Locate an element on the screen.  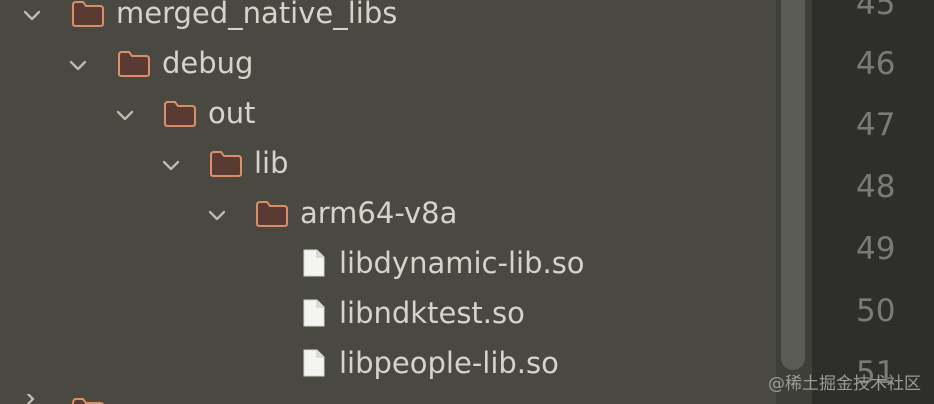
tree-item-label: libndktest.so is located at coordinates (432, 313).